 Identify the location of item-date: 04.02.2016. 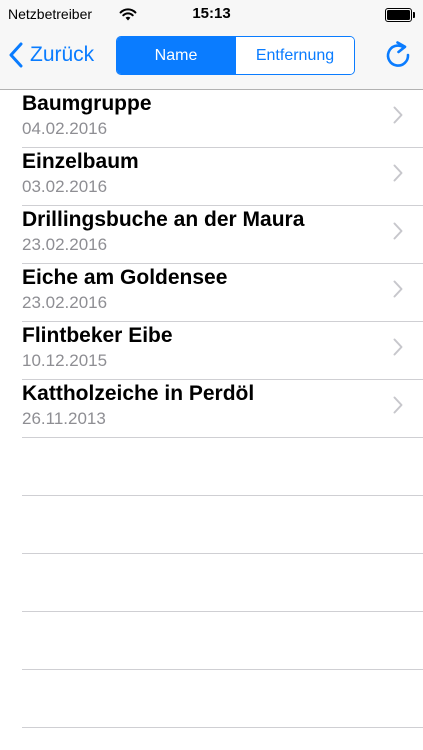
(65, 128).